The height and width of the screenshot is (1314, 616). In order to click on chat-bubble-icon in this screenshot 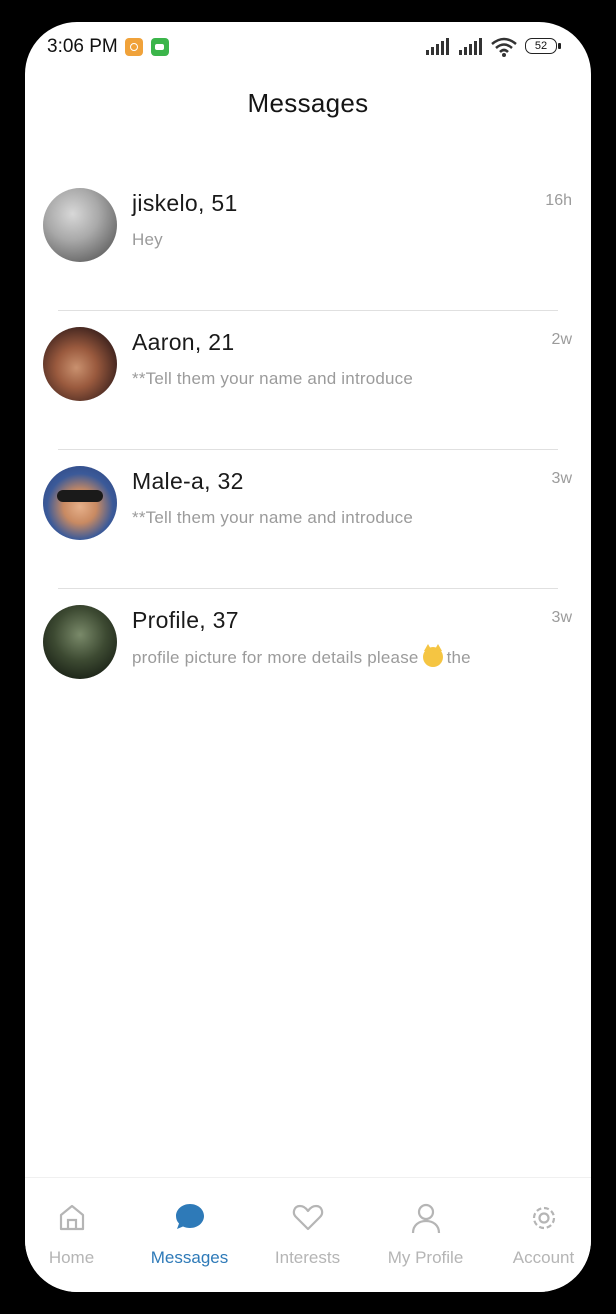, I will do `click(189, 1216)`.